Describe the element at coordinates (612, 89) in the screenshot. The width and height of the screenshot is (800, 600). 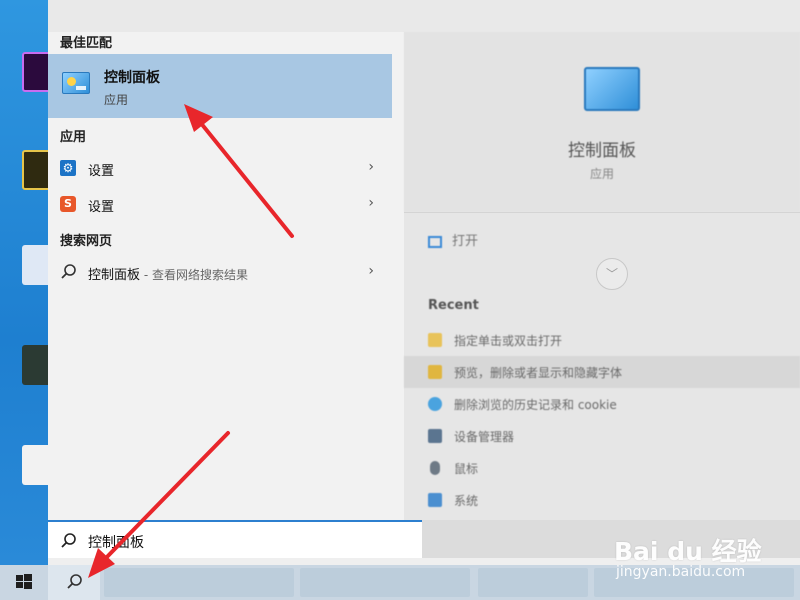
I see `control-panel-large-icon` at that location.